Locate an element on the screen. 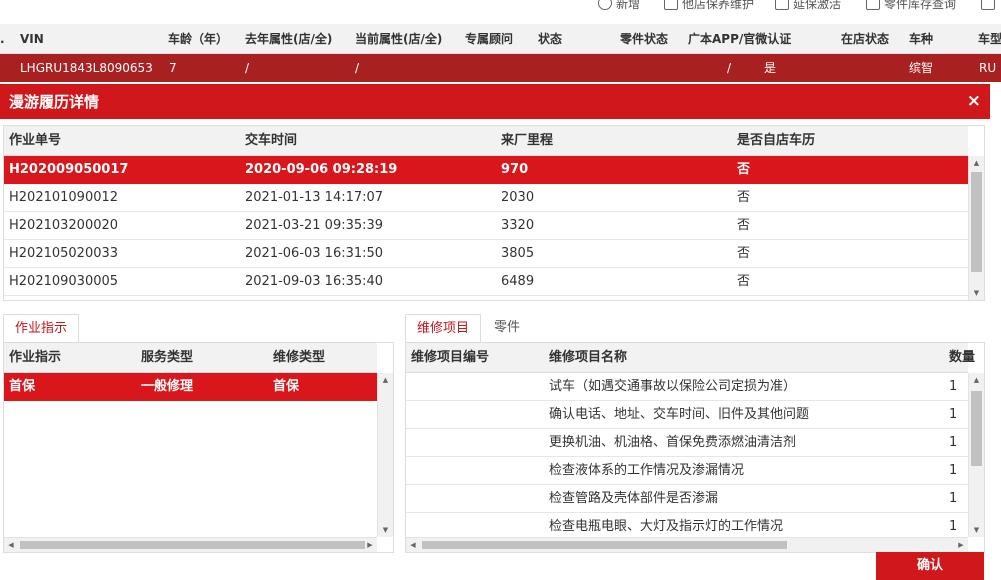  plus-circle-icon is located at coordinates (605, 5).